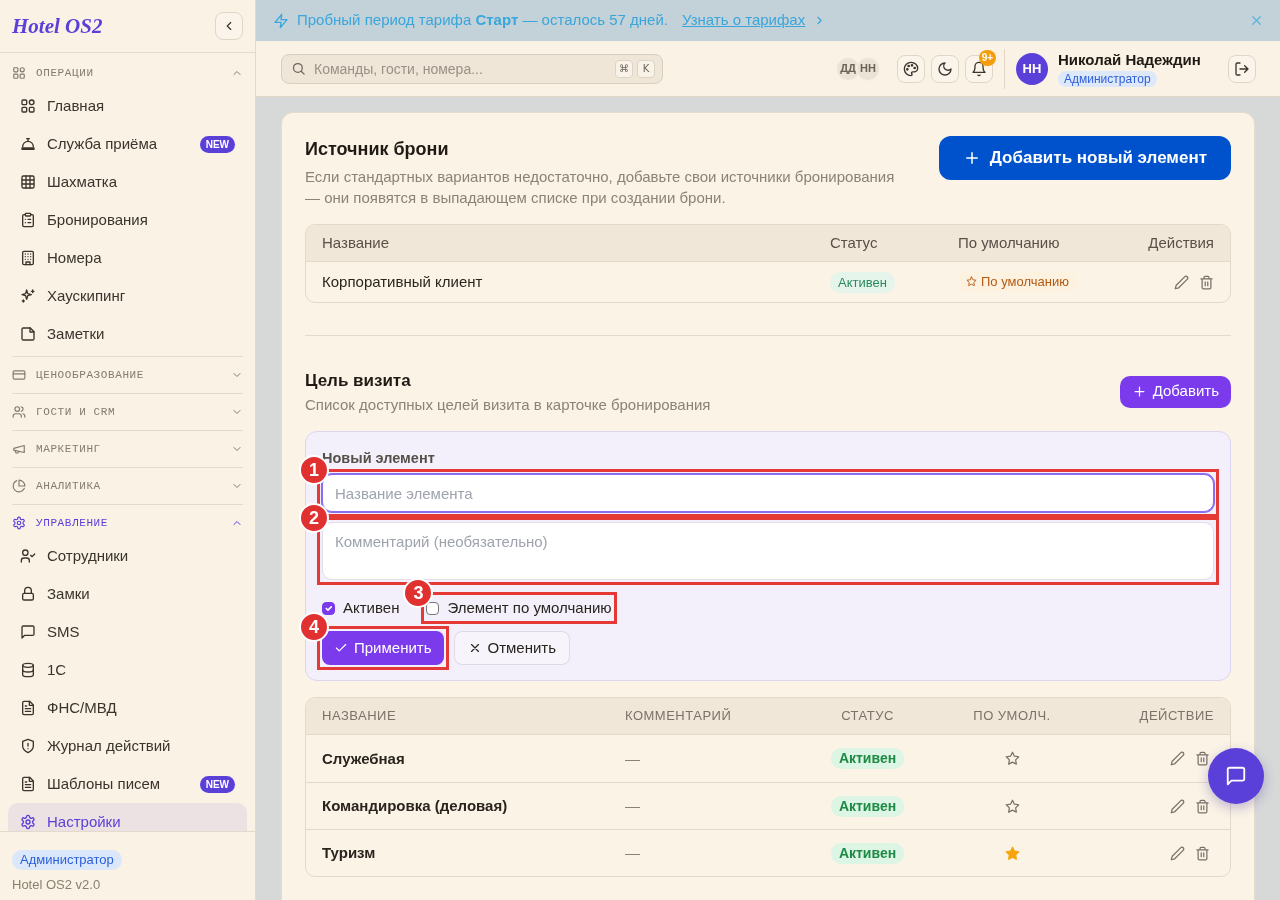  I want to click on theme-button, so click(911, 68).